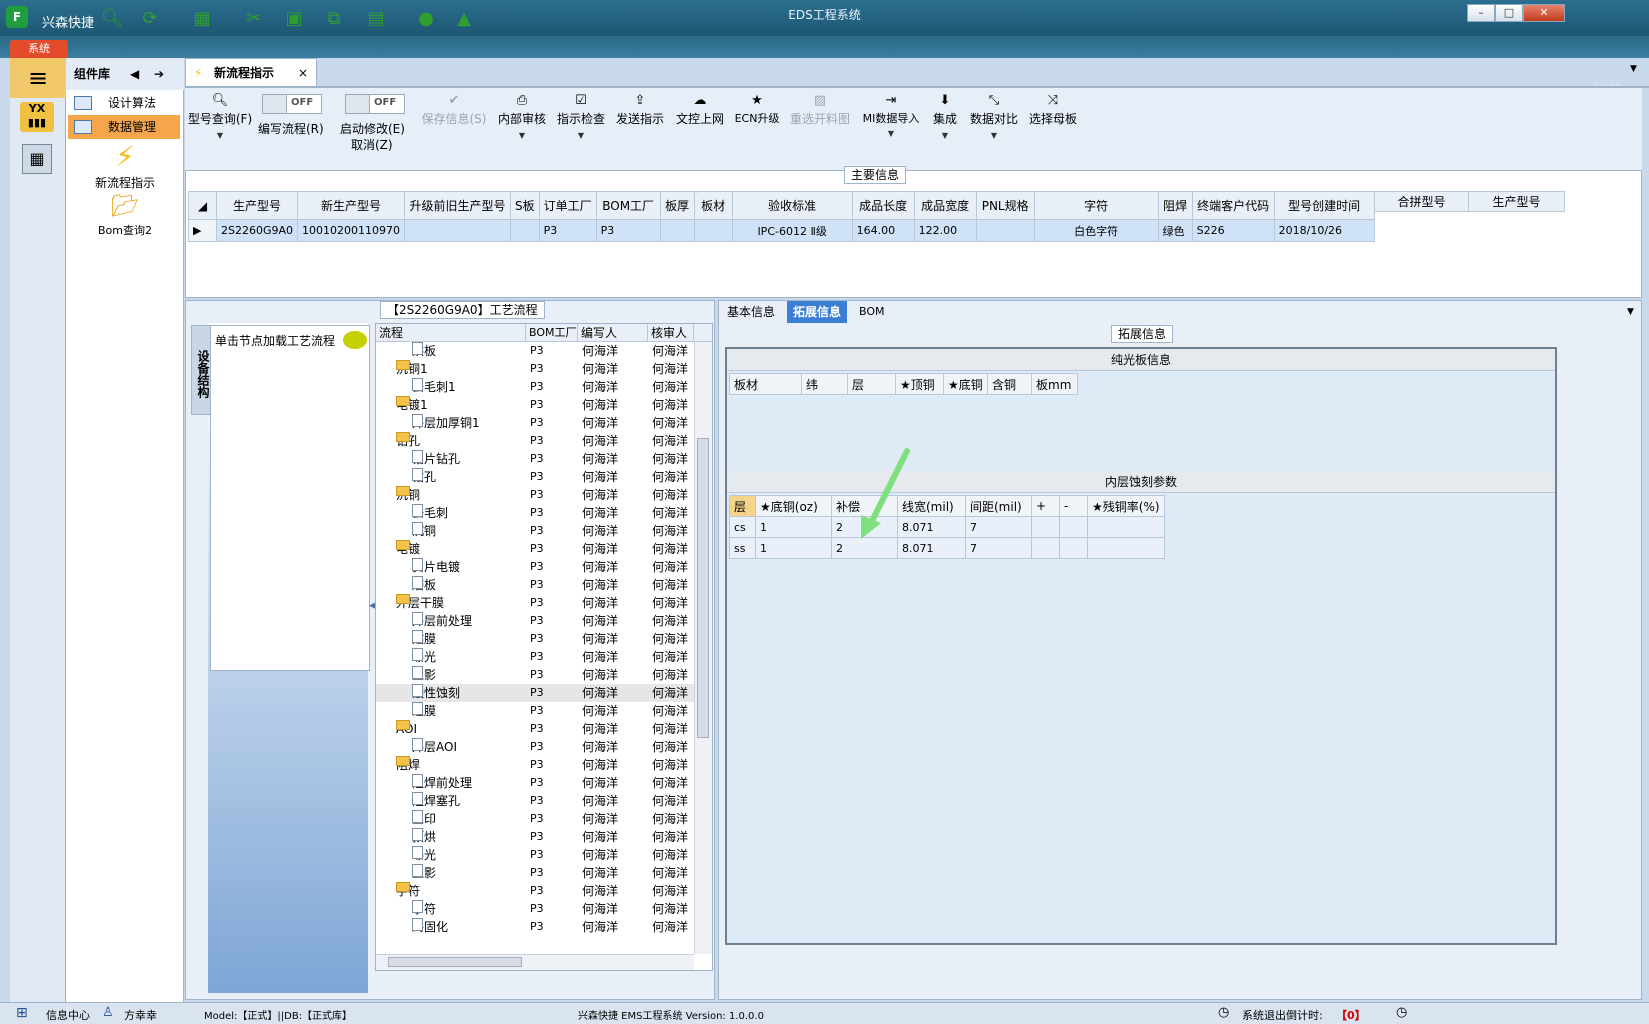  What do you see at coordinates (1233, 205) in the screenshot?
I see `column-header: 终端客户代码` at bounding box center [1233, 205].